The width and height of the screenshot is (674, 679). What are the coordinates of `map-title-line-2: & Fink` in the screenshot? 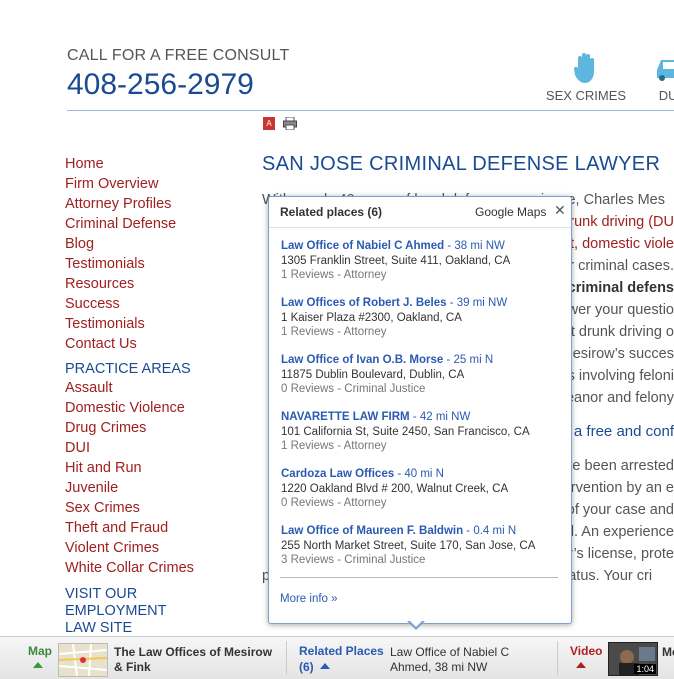 It's located at (132, 667).